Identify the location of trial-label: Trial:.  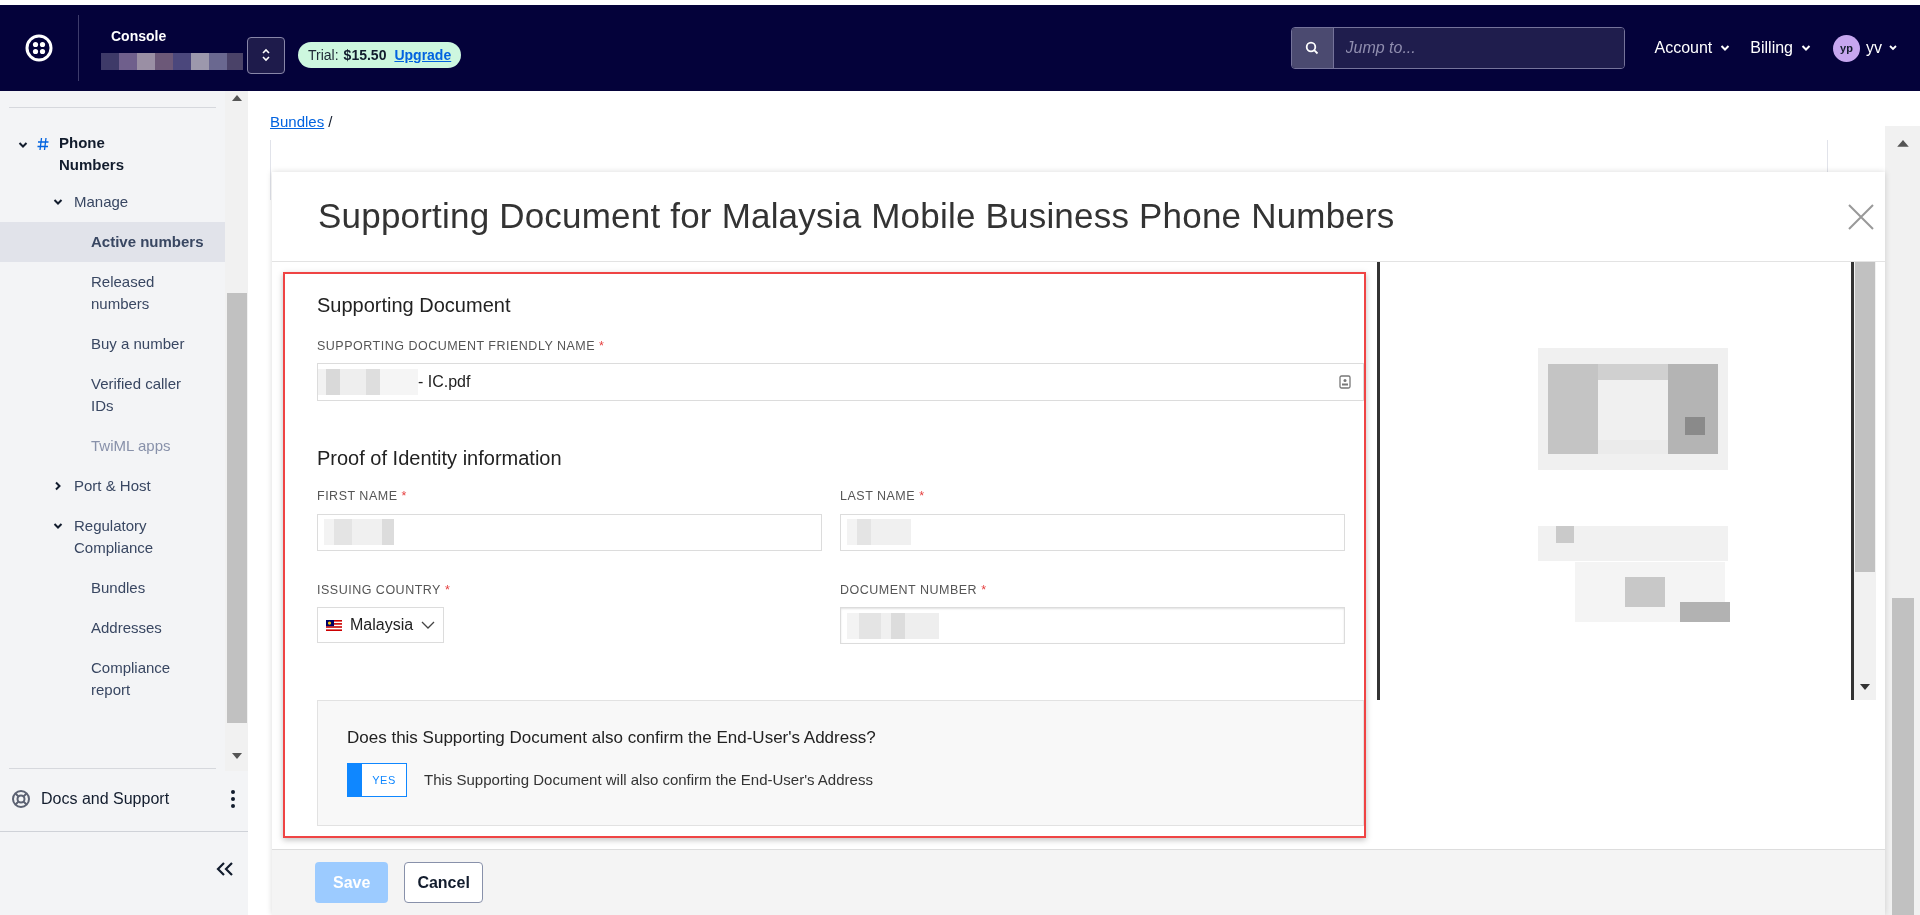
(323, 55).